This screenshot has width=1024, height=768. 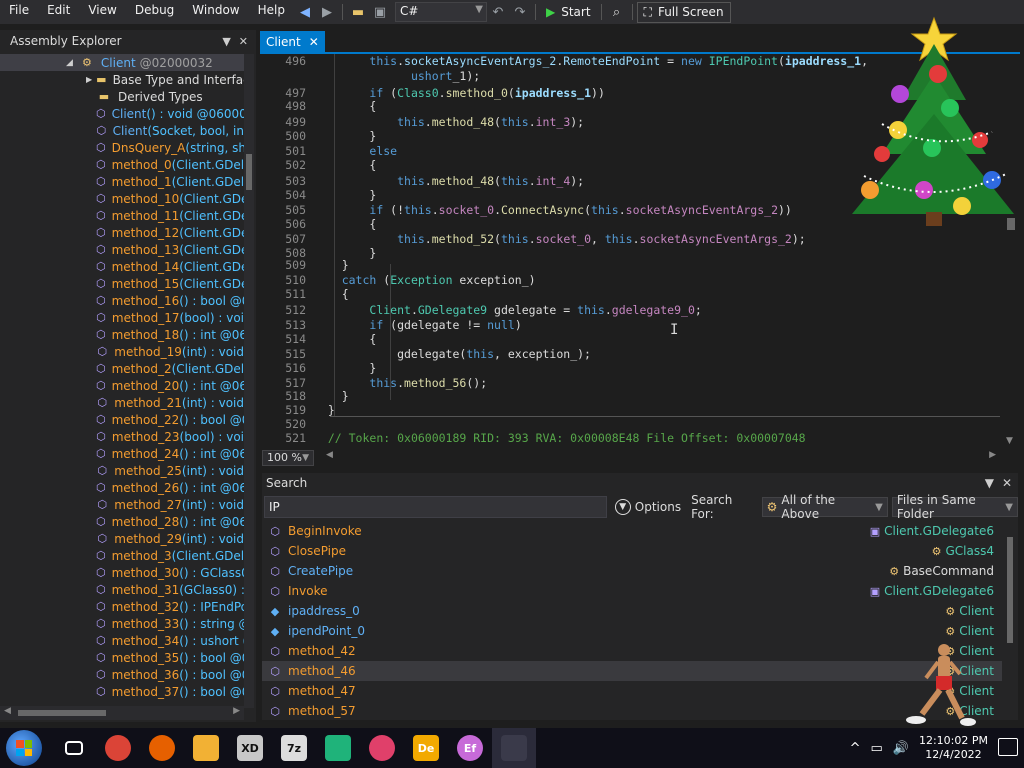 What do you see at coordinates (122, 487) in the screenshot?
I see `tree-item: ⬡ method_26() : int @06` at bounding box center [122, 487].